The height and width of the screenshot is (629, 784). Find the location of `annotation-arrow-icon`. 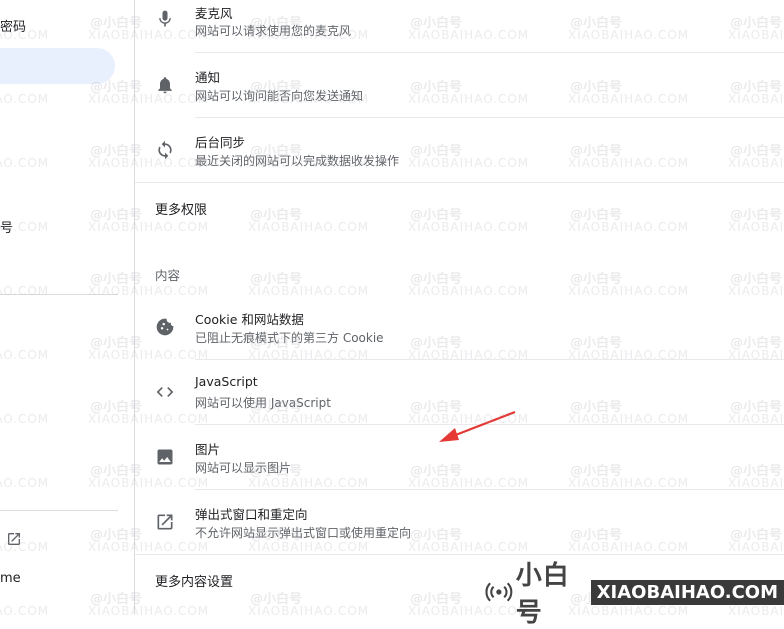

annotation-arrow-icon is located at coordinates (477, 426).